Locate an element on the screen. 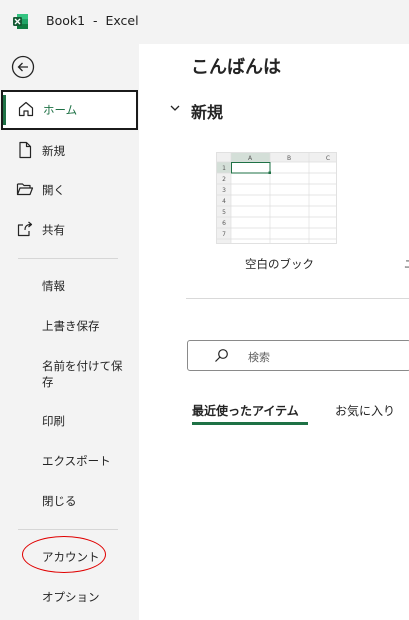  row-header: 1 is located at coordinates (224, 168).